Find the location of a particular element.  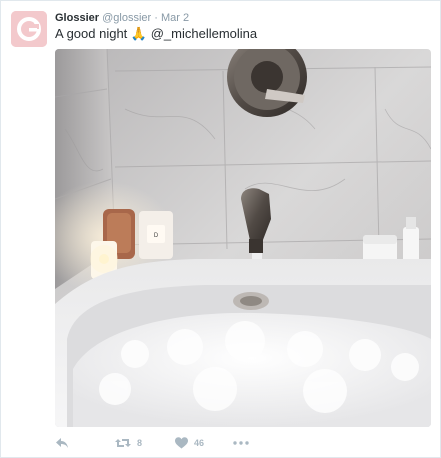

heart-icon is located at coordinates (181, 443).